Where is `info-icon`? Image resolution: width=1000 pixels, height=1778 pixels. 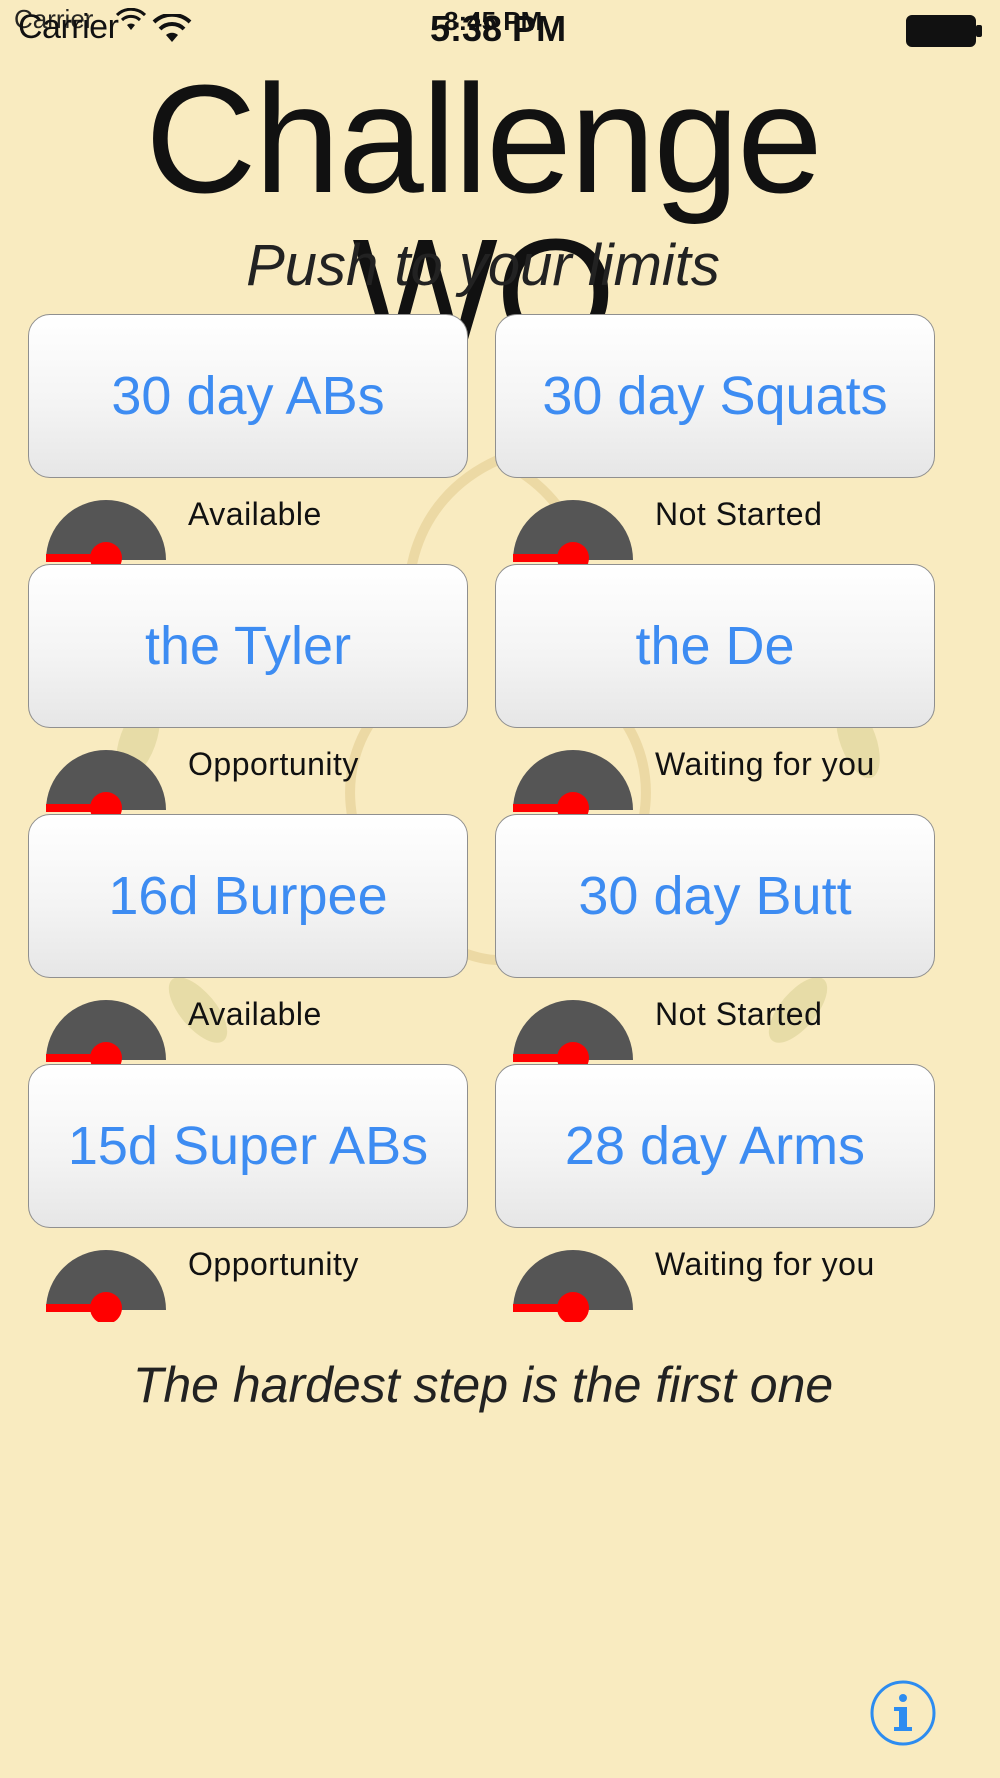 info-icon is located at coordinates (903, 1713).